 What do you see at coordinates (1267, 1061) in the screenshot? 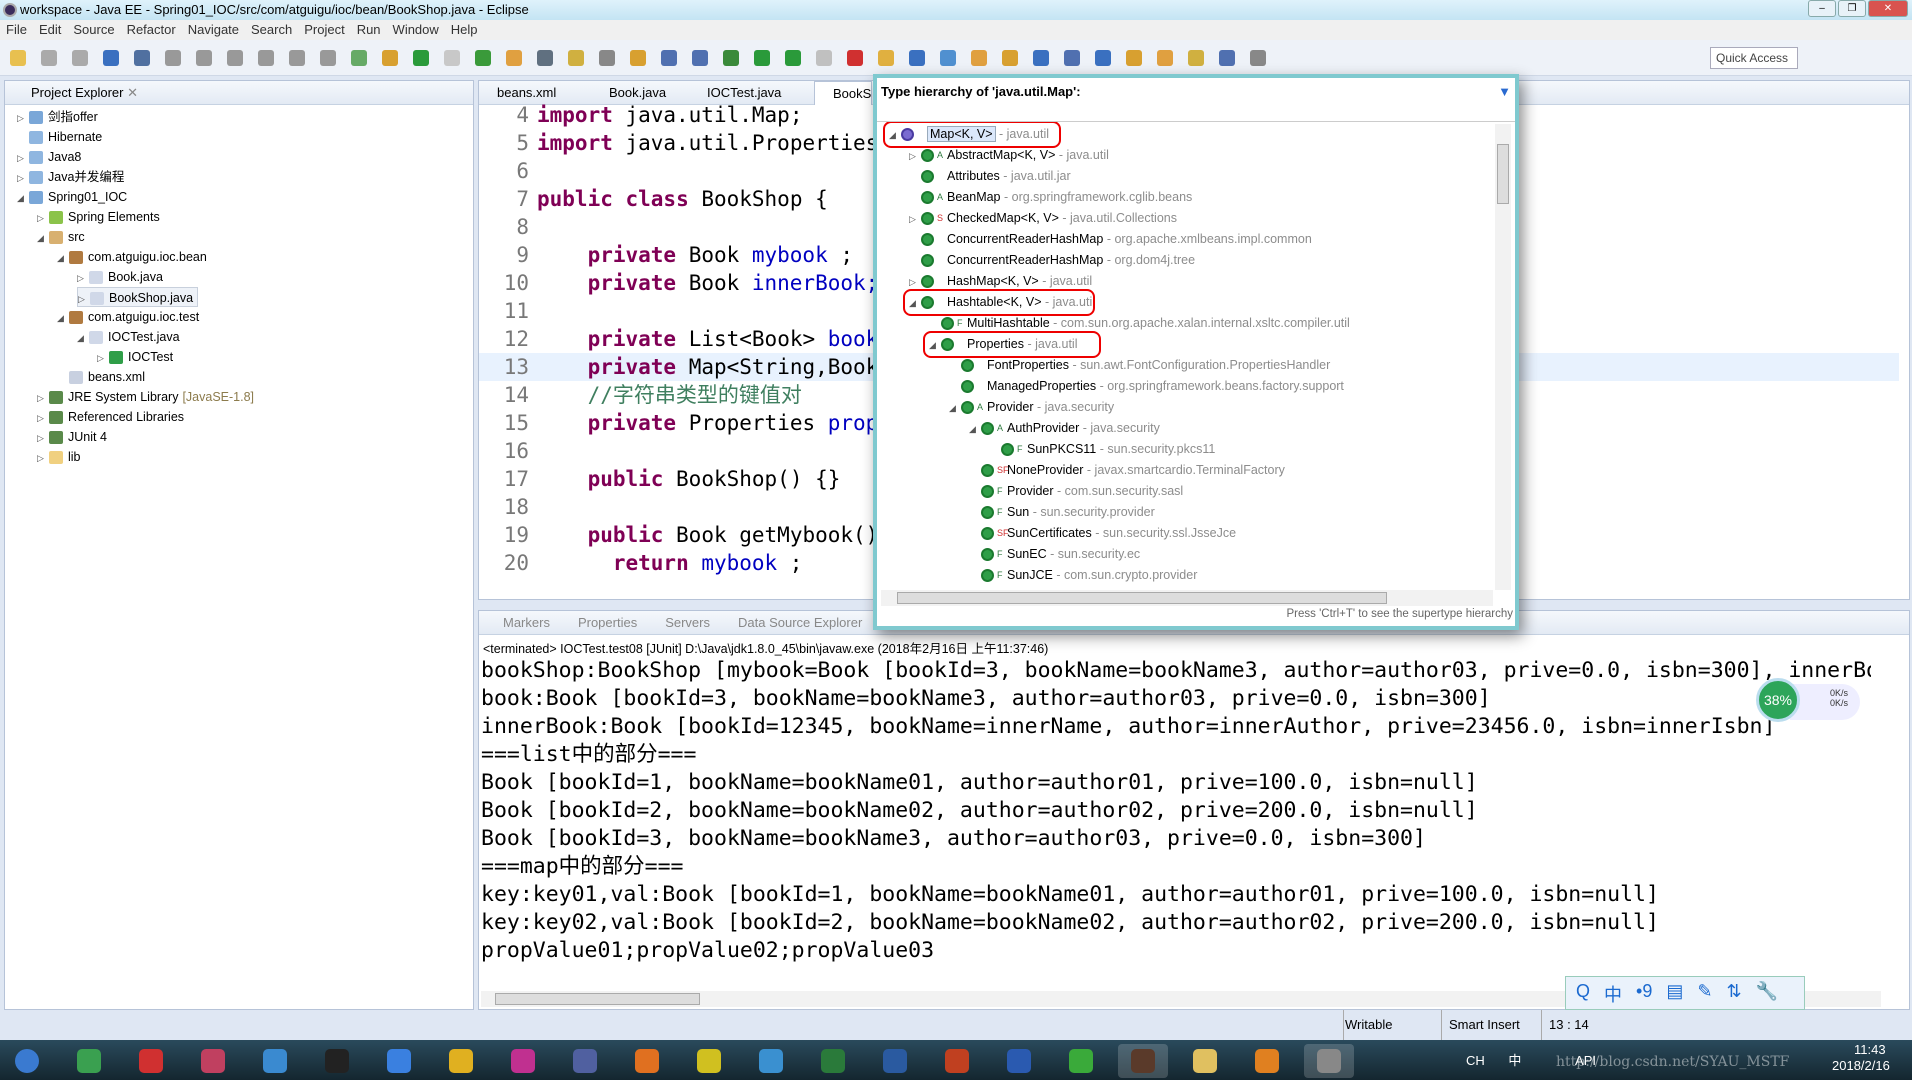
I see `taskbar-media-player` at bounding box center [1267, 1061].